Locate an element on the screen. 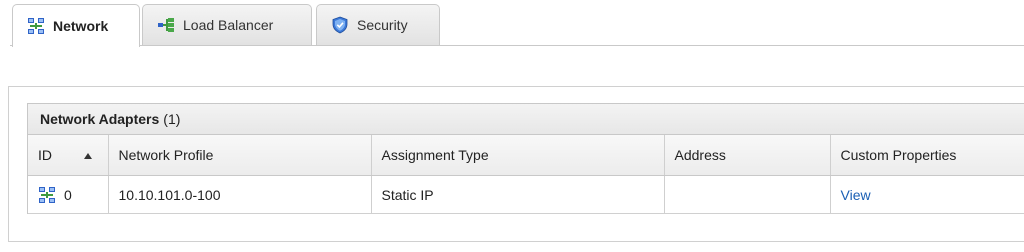  network-adapter-icon is located at coordinates (47, 195).